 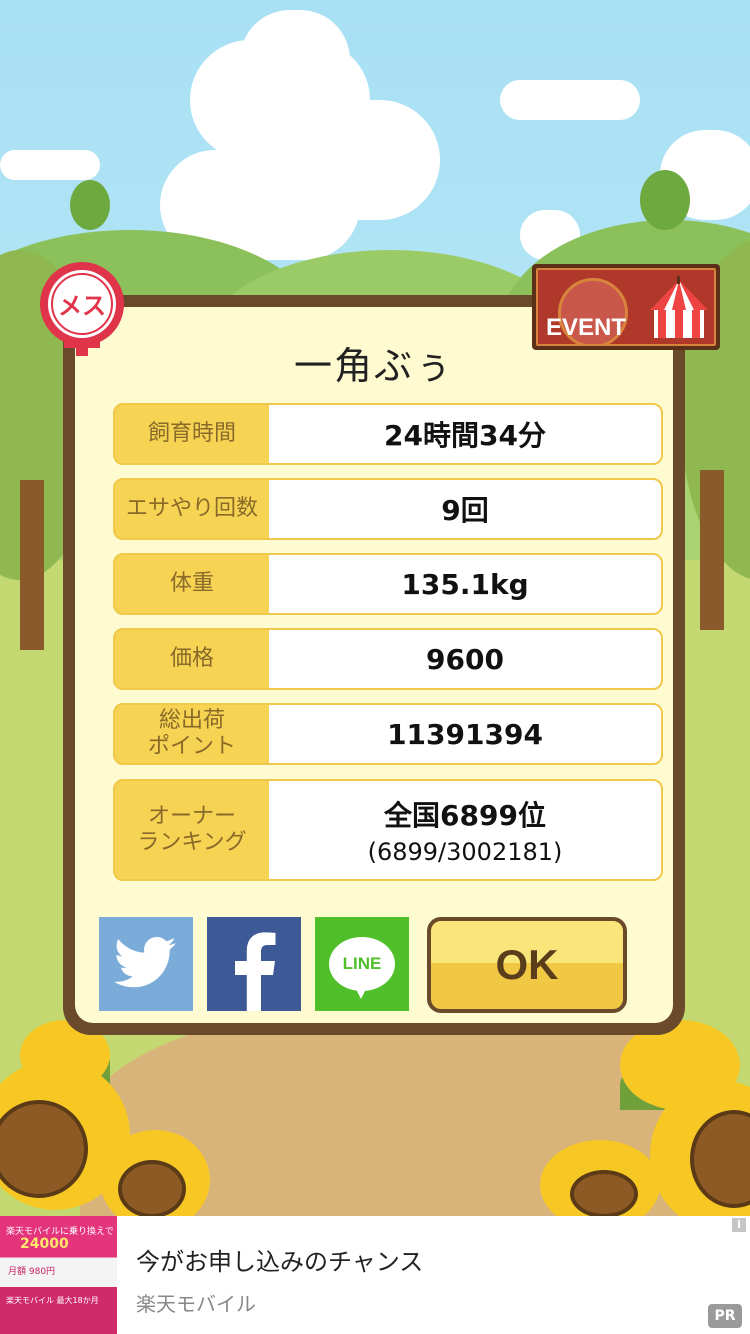 I want to click on ad-title: 今がお申し込みのチャンス, so click(x=279, y=1259).